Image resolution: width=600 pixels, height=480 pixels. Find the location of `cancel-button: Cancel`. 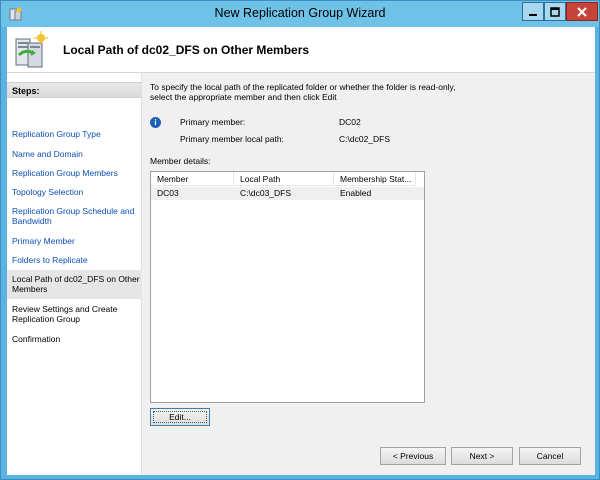

cancel-button: Cancel is located at coordinates (550, 456).